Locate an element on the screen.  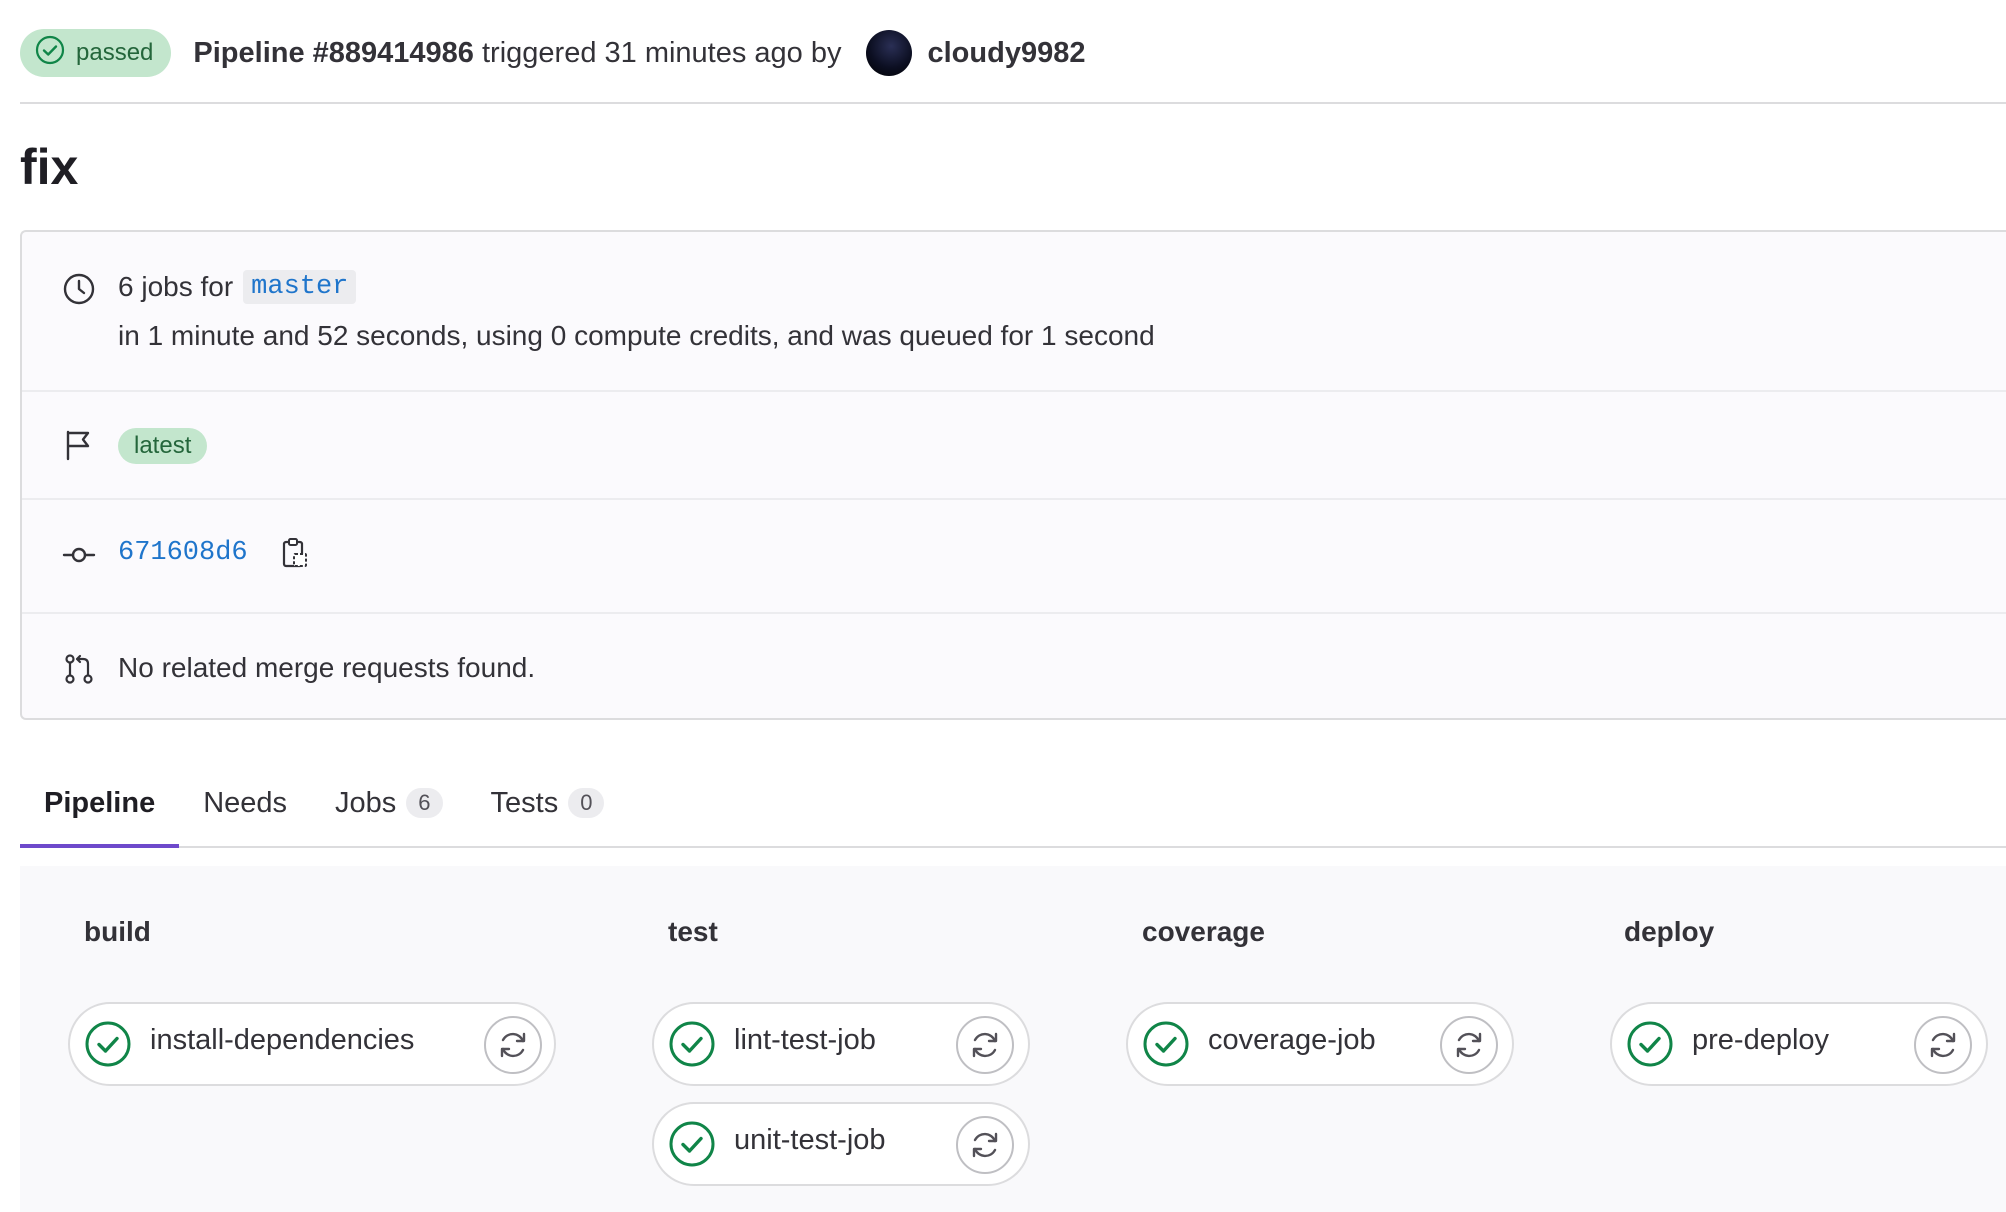
job-pre-deploy: pre-deploy is located at coordinates (1799, 1044).